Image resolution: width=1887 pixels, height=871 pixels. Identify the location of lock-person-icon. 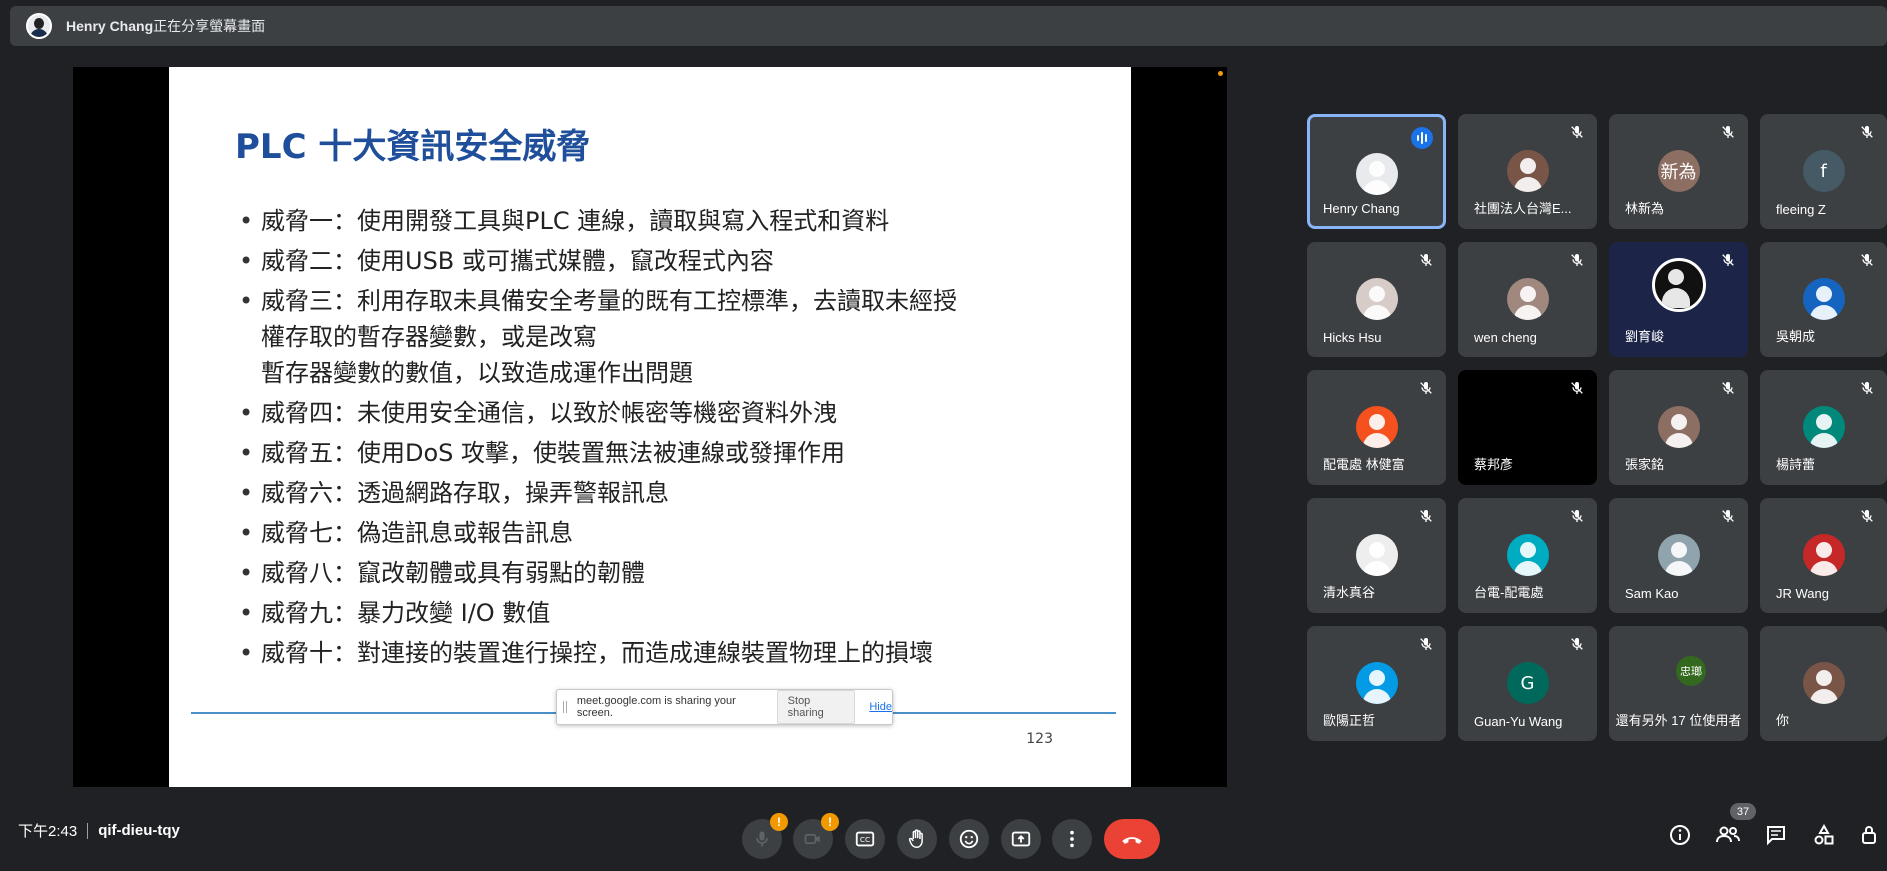
(1869, 835).